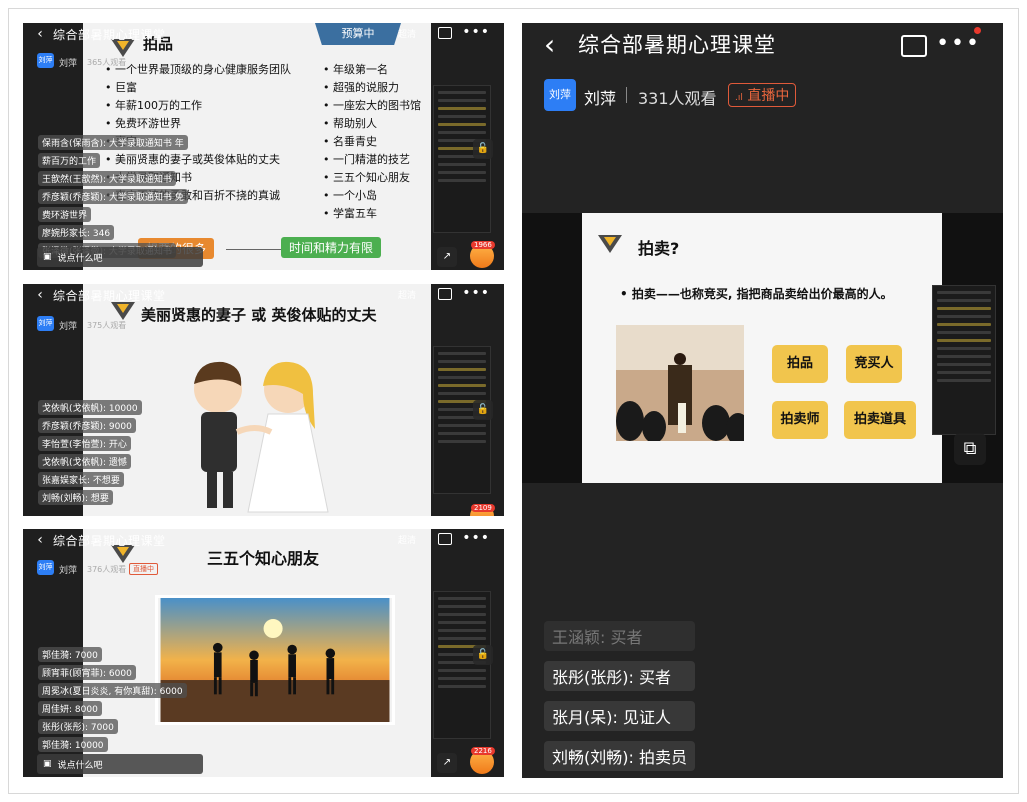 The height and width of the screenshot is (802, 1027). Describe the element at coordinates (78, 726) in the screenshot. I see `comment-item: 张彤(张彤): 7000` at that location.